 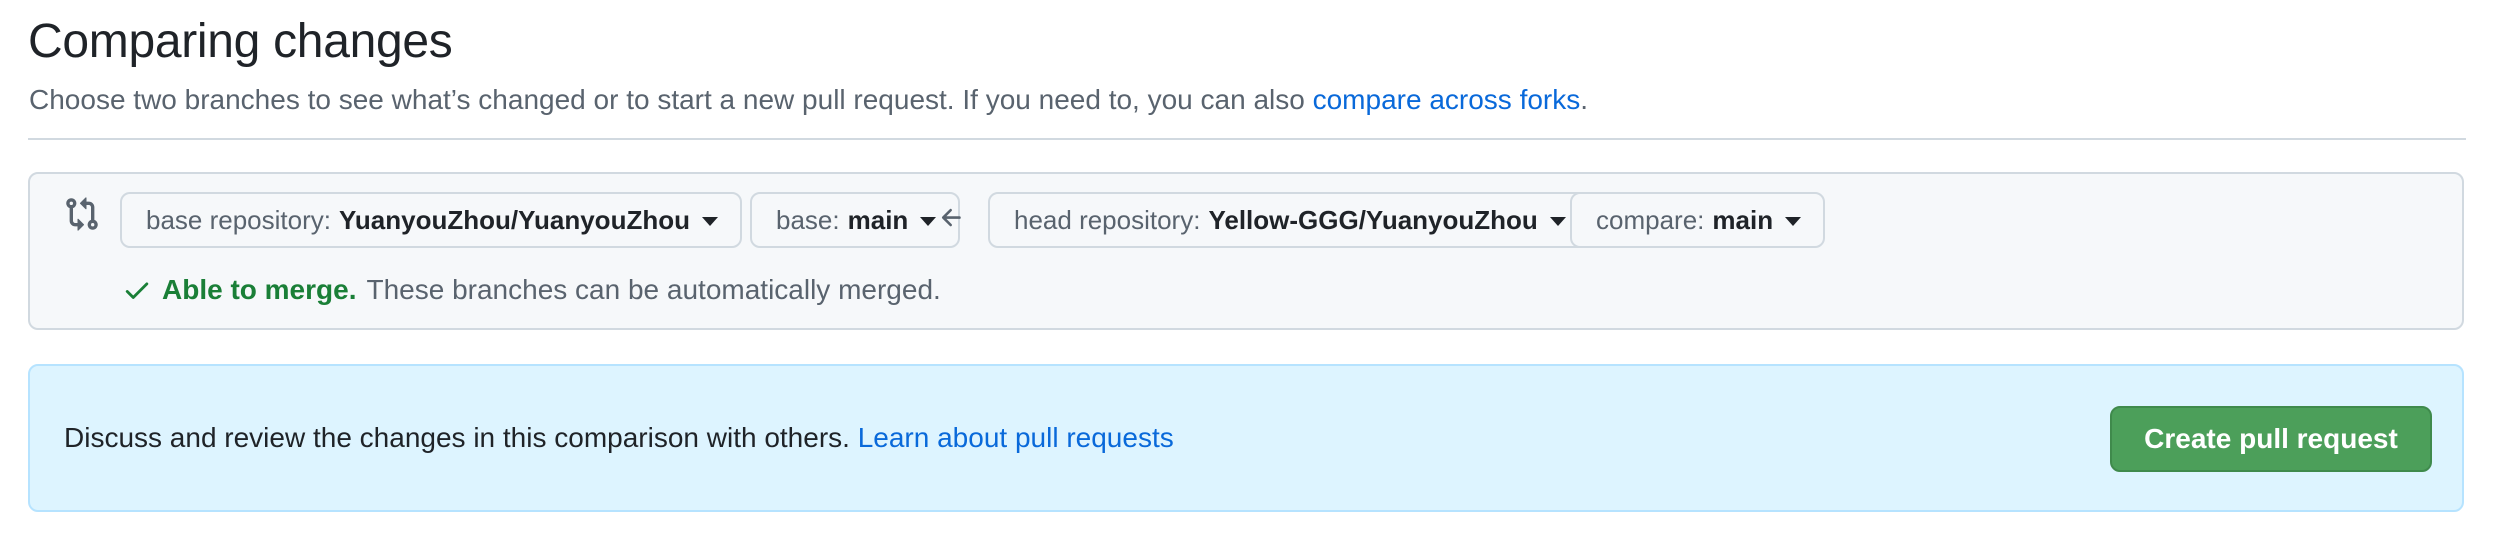 I want to click on compare-across-forks-link: compare across forks, so click(x=1447, y=99).